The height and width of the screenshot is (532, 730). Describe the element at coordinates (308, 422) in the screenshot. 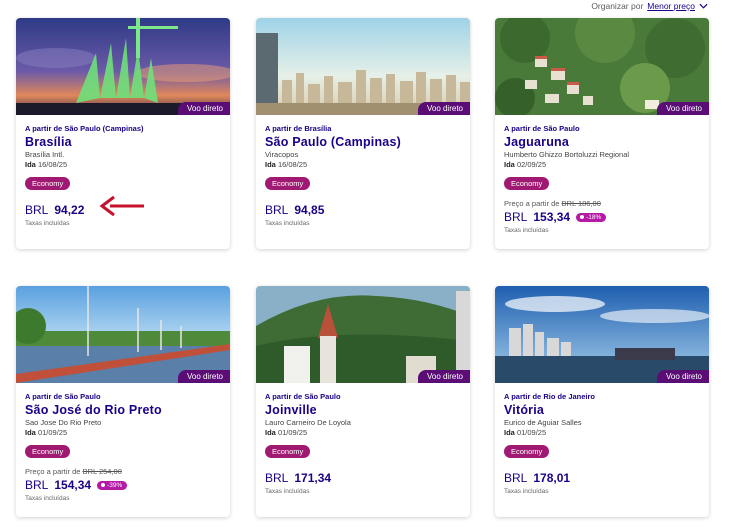

I see `airport-name: Lauro Carneiro De Loyola` at that location.